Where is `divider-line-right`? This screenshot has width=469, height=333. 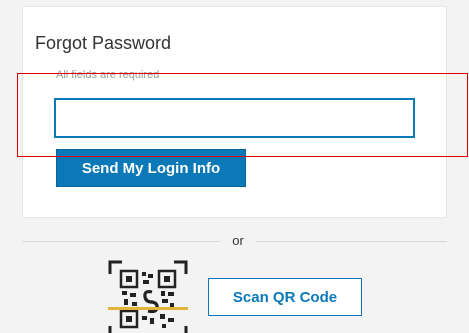 divider-line-right is located at coordinates (351, 241).